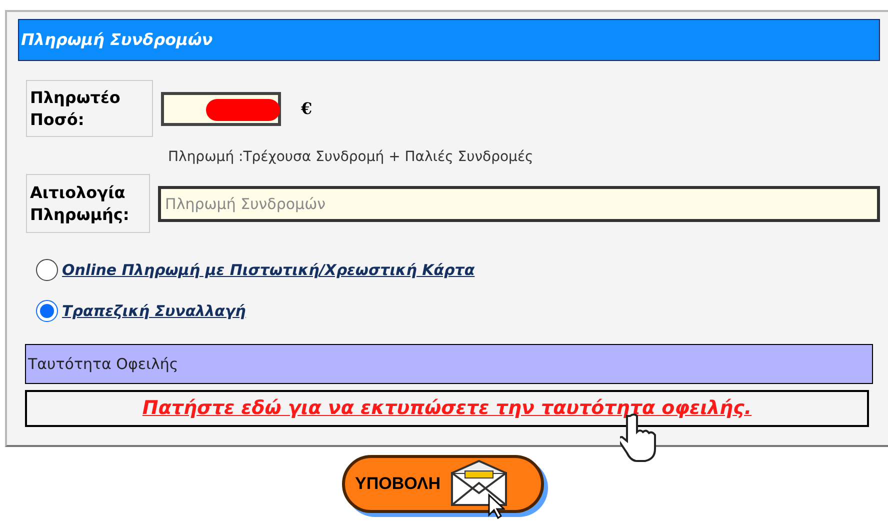  What do you see at coordinates (221, 109) in the screenshot?
I see `amount-field` at bounding box center [221, 109].